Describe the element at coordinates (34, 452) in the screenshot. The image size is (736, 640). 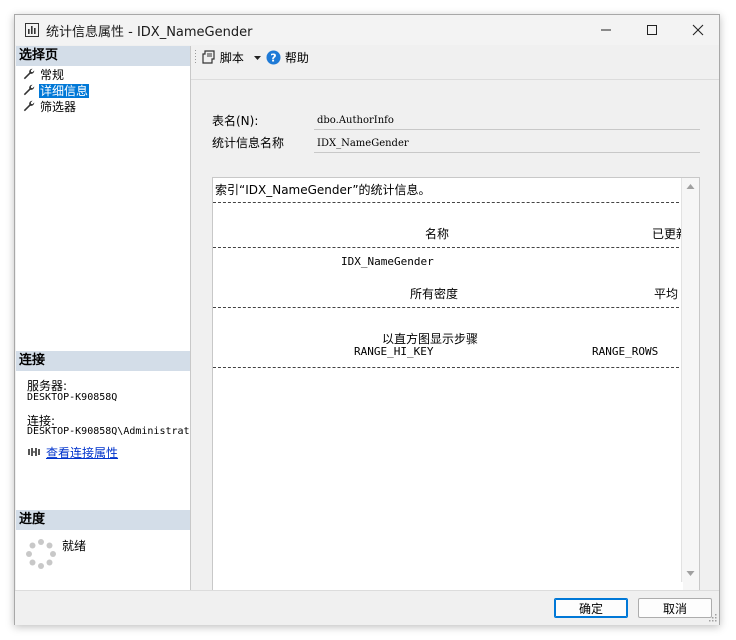
I see `plug-icon` at that location.